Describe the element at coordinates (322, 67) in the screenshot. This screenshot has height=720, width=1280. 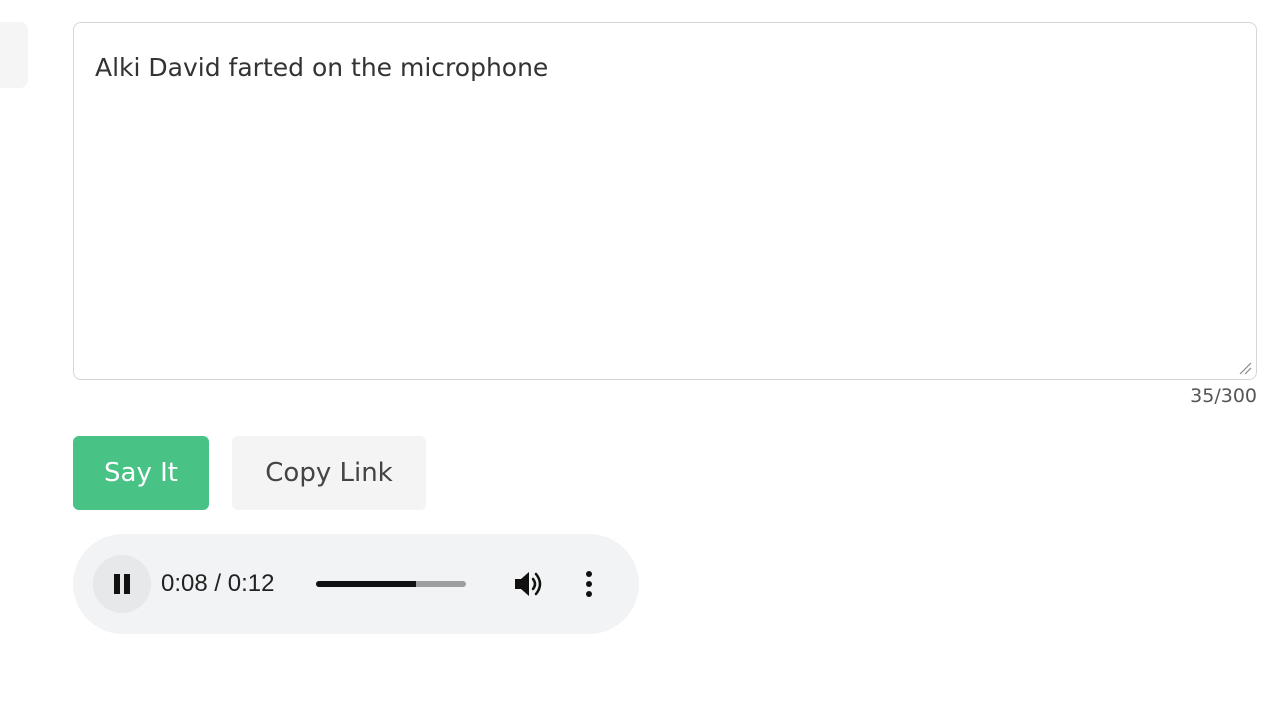
I see `message-text: Alki David farted on the microphone` at that location.